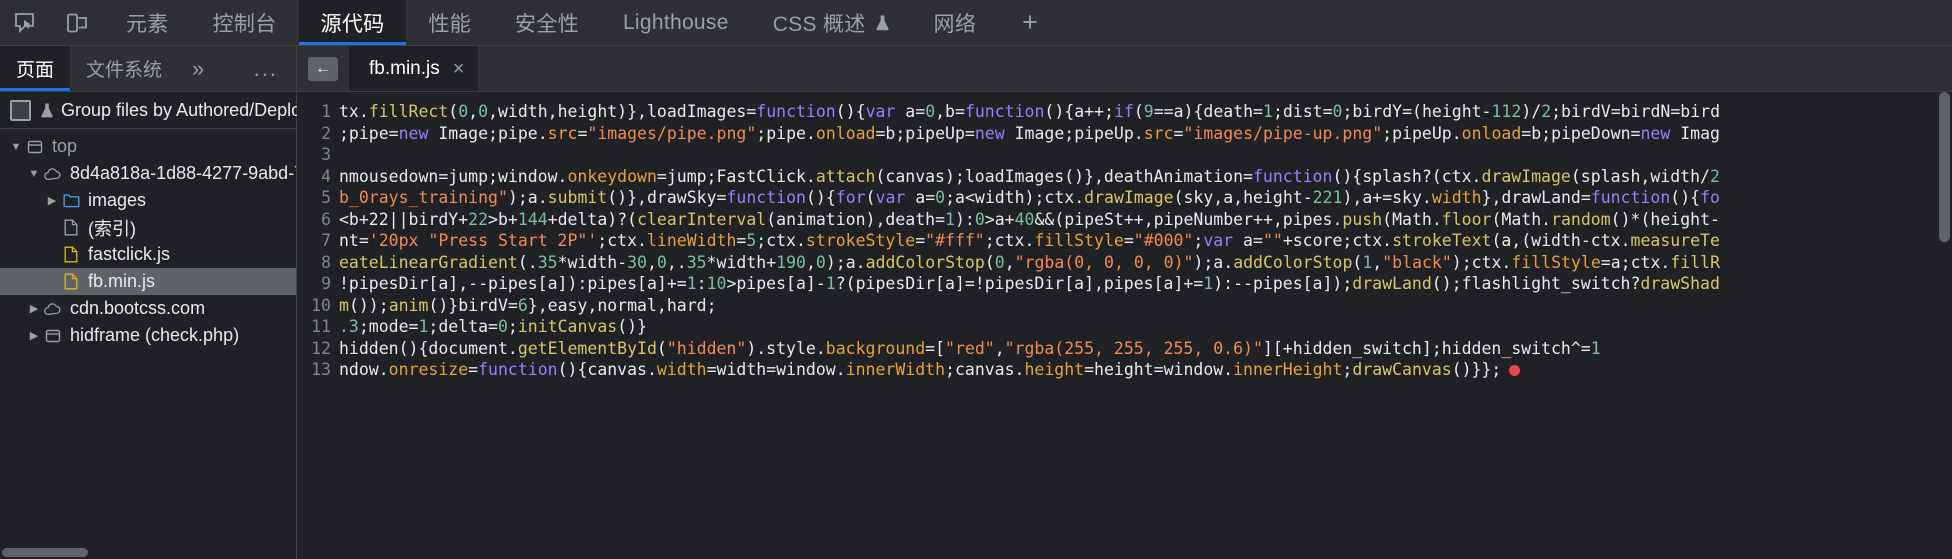  I want to click on code-token: 9, so click(1148, 111).